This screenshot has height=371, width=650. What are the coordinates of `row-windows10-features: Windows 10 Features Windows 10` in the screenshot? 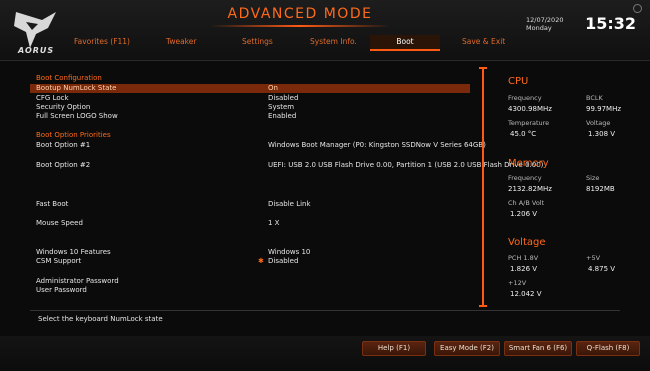 It's located at (250, 252).